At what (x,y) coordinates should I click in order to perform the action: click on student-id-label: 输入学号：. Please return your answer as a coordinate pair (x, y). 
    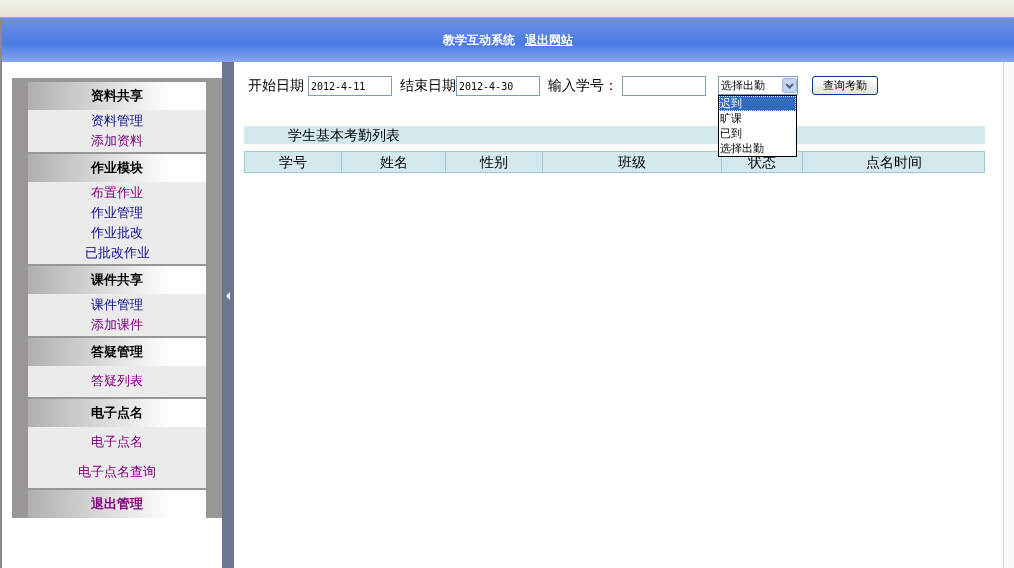
    Looking at the image, I should click on (583, 85).